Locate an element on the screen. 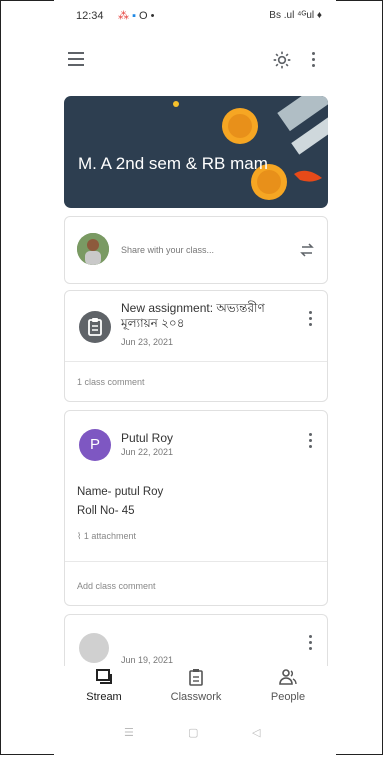 The image size is (385, 757). gear-icon is located at coordinates (282, 60).